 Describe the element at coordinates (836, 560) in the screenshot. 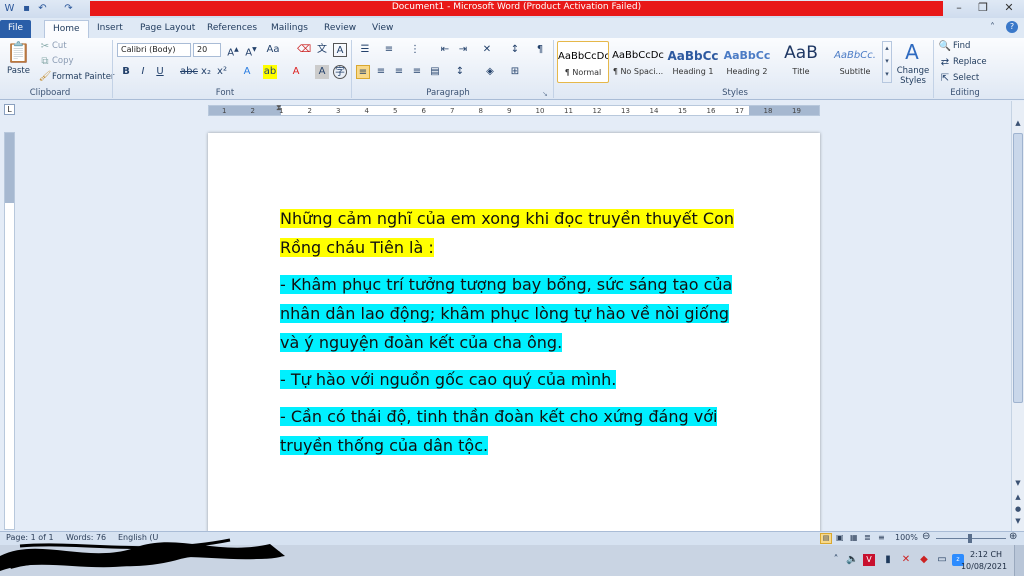

I see `tray-arrow-icon: ˄` at that location.